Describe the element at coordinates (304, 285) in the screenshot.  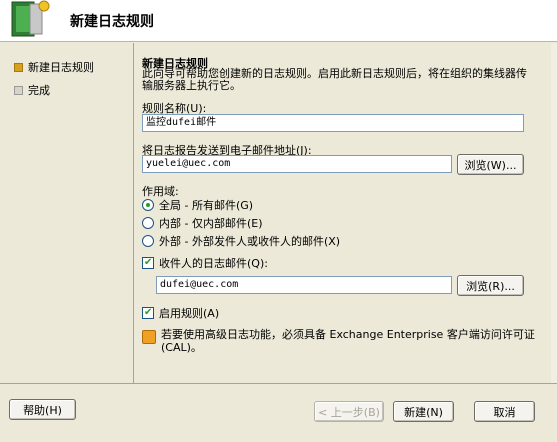
I see `recipient-journal-input: dufei@uec.com` at that location.